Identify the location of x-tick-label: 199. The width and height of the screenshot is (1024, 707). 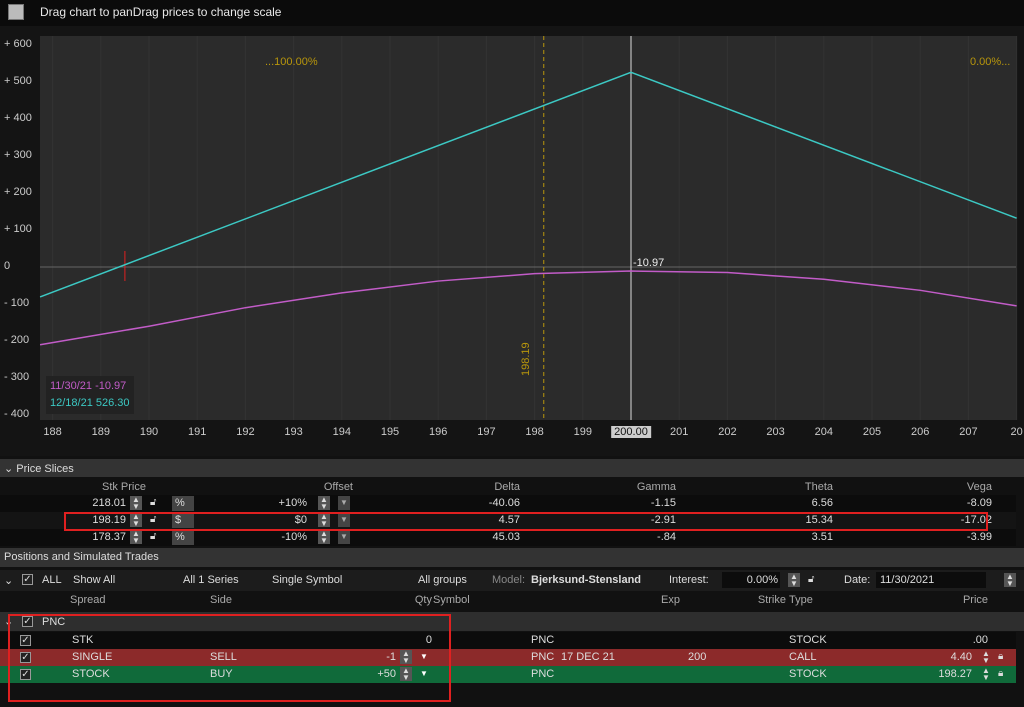
(582, 432).